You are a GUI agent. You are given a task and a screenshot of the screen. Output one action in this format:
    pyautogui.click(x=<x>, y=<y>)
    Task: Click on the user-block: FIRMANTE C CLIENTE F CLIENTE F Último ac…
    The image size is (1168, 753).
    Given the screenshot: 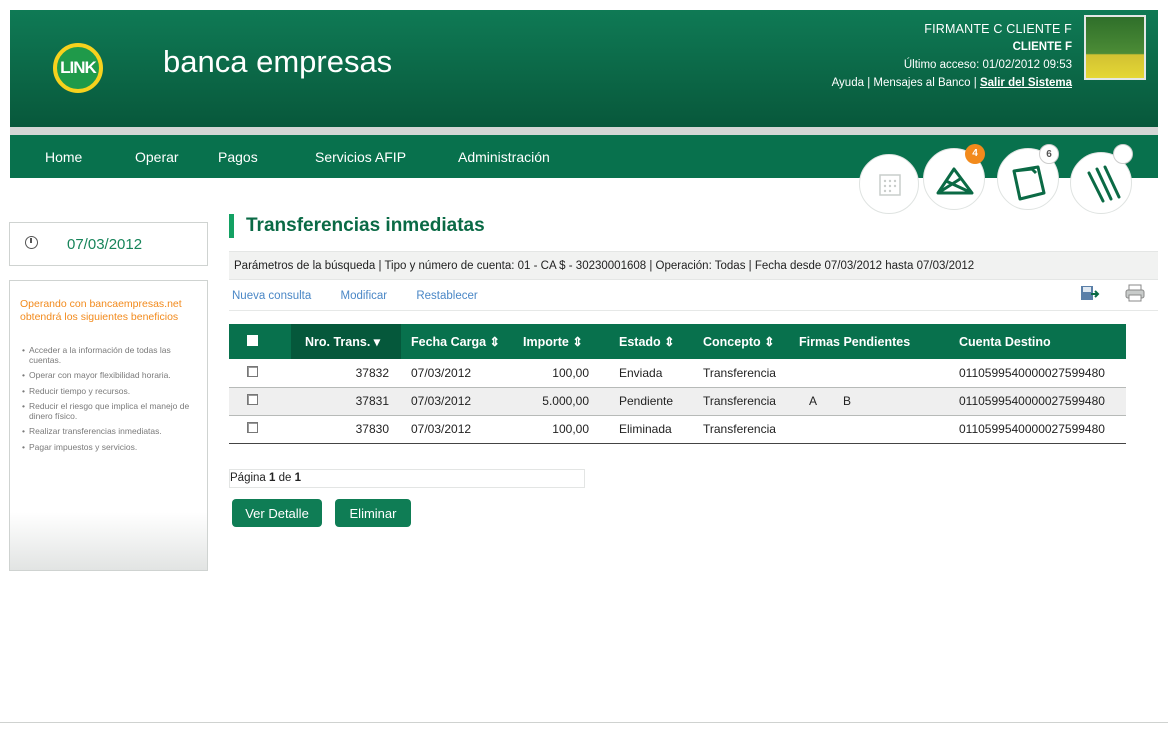 What is the action you would take?
    pyautogui.click(x=952, y=56)
    